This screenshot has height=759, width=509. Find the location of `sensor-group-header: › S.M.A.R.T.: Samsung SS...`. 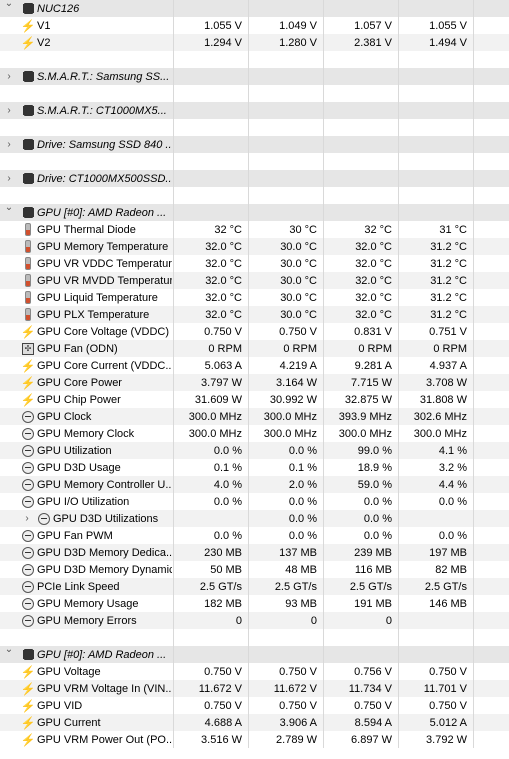

sensor-group-header: › S.M.A.R.T.: Samsung SS... is located at coordinates (254, 76).